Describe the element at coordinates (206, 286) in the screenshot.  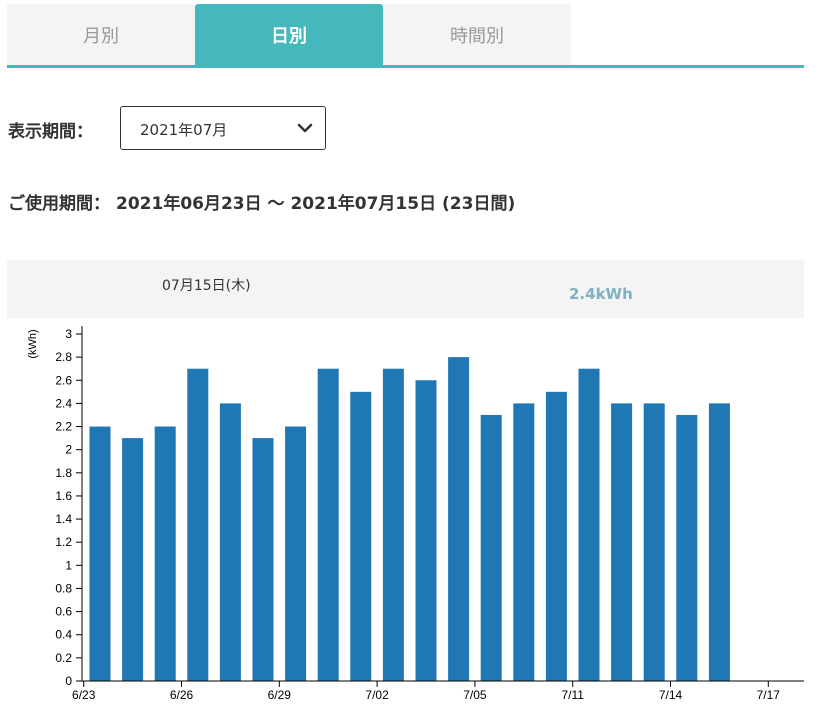
I see `selected-date: 07月15日(木)` at that location.